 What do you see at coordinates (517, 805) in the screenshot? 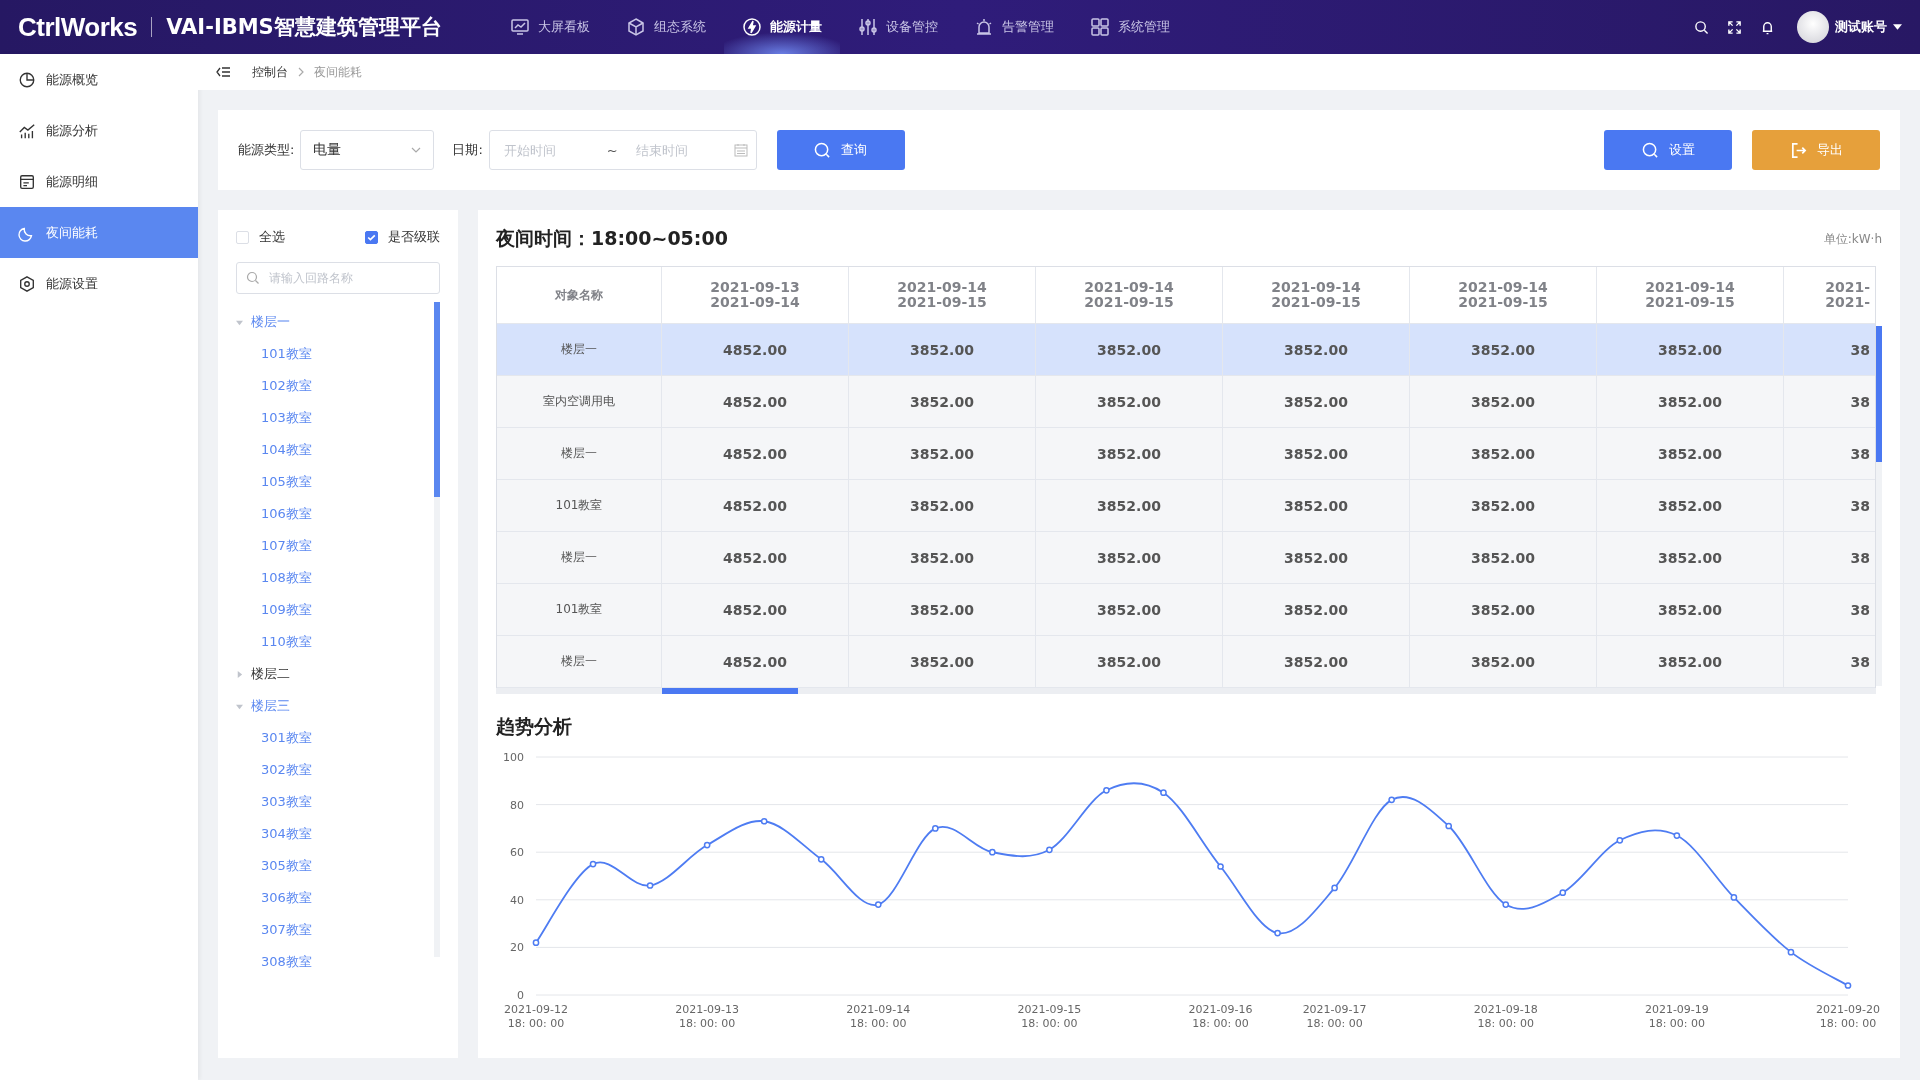
I see `axis-label: 80` at bounding box center [517, 805].